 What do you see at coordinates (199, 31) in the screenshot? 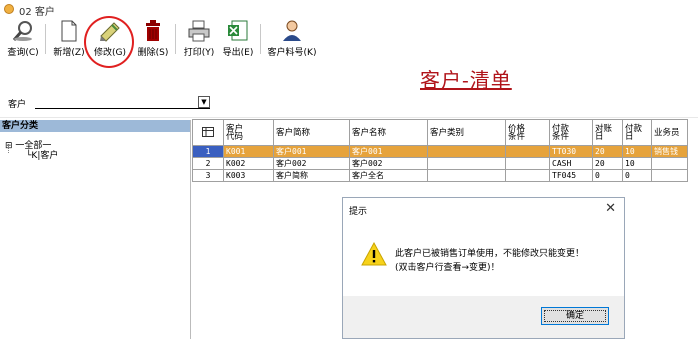
I see `printer-icon` at bounding box center [199, 31].